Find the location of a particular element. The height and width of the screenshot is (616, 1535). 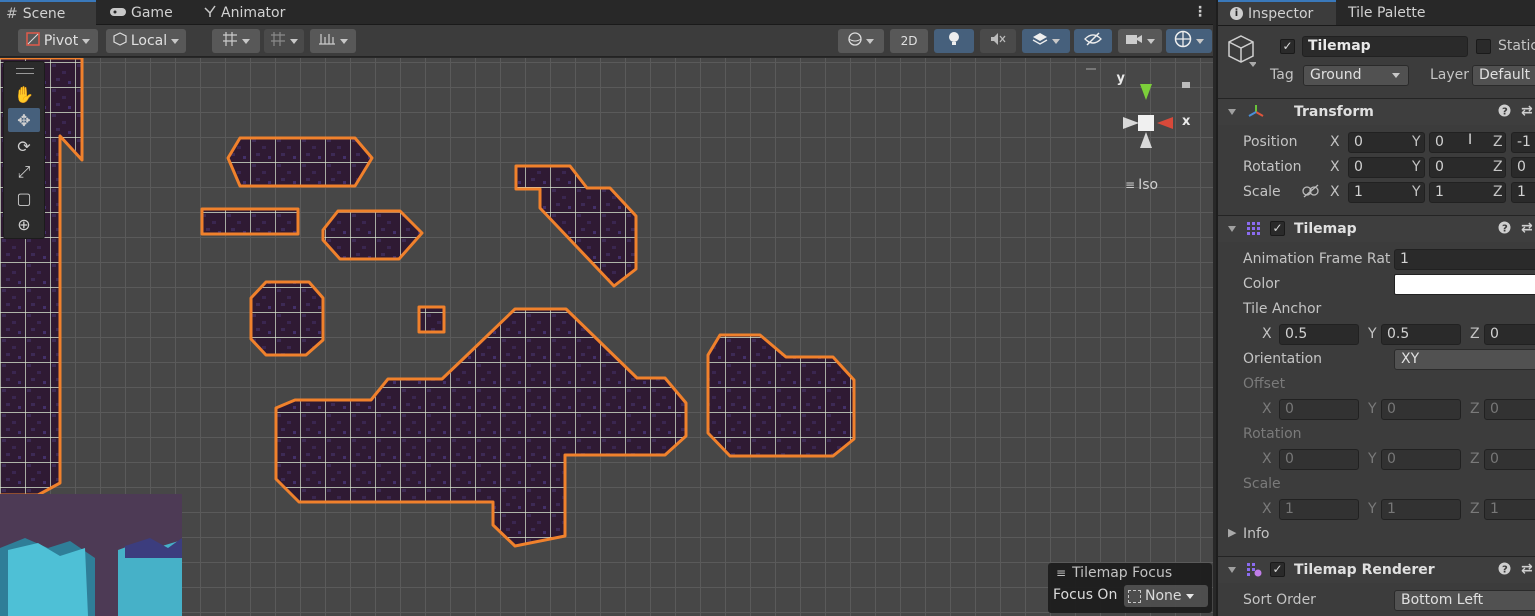

lighting-toggle-button is located at coordinates (954, 41).